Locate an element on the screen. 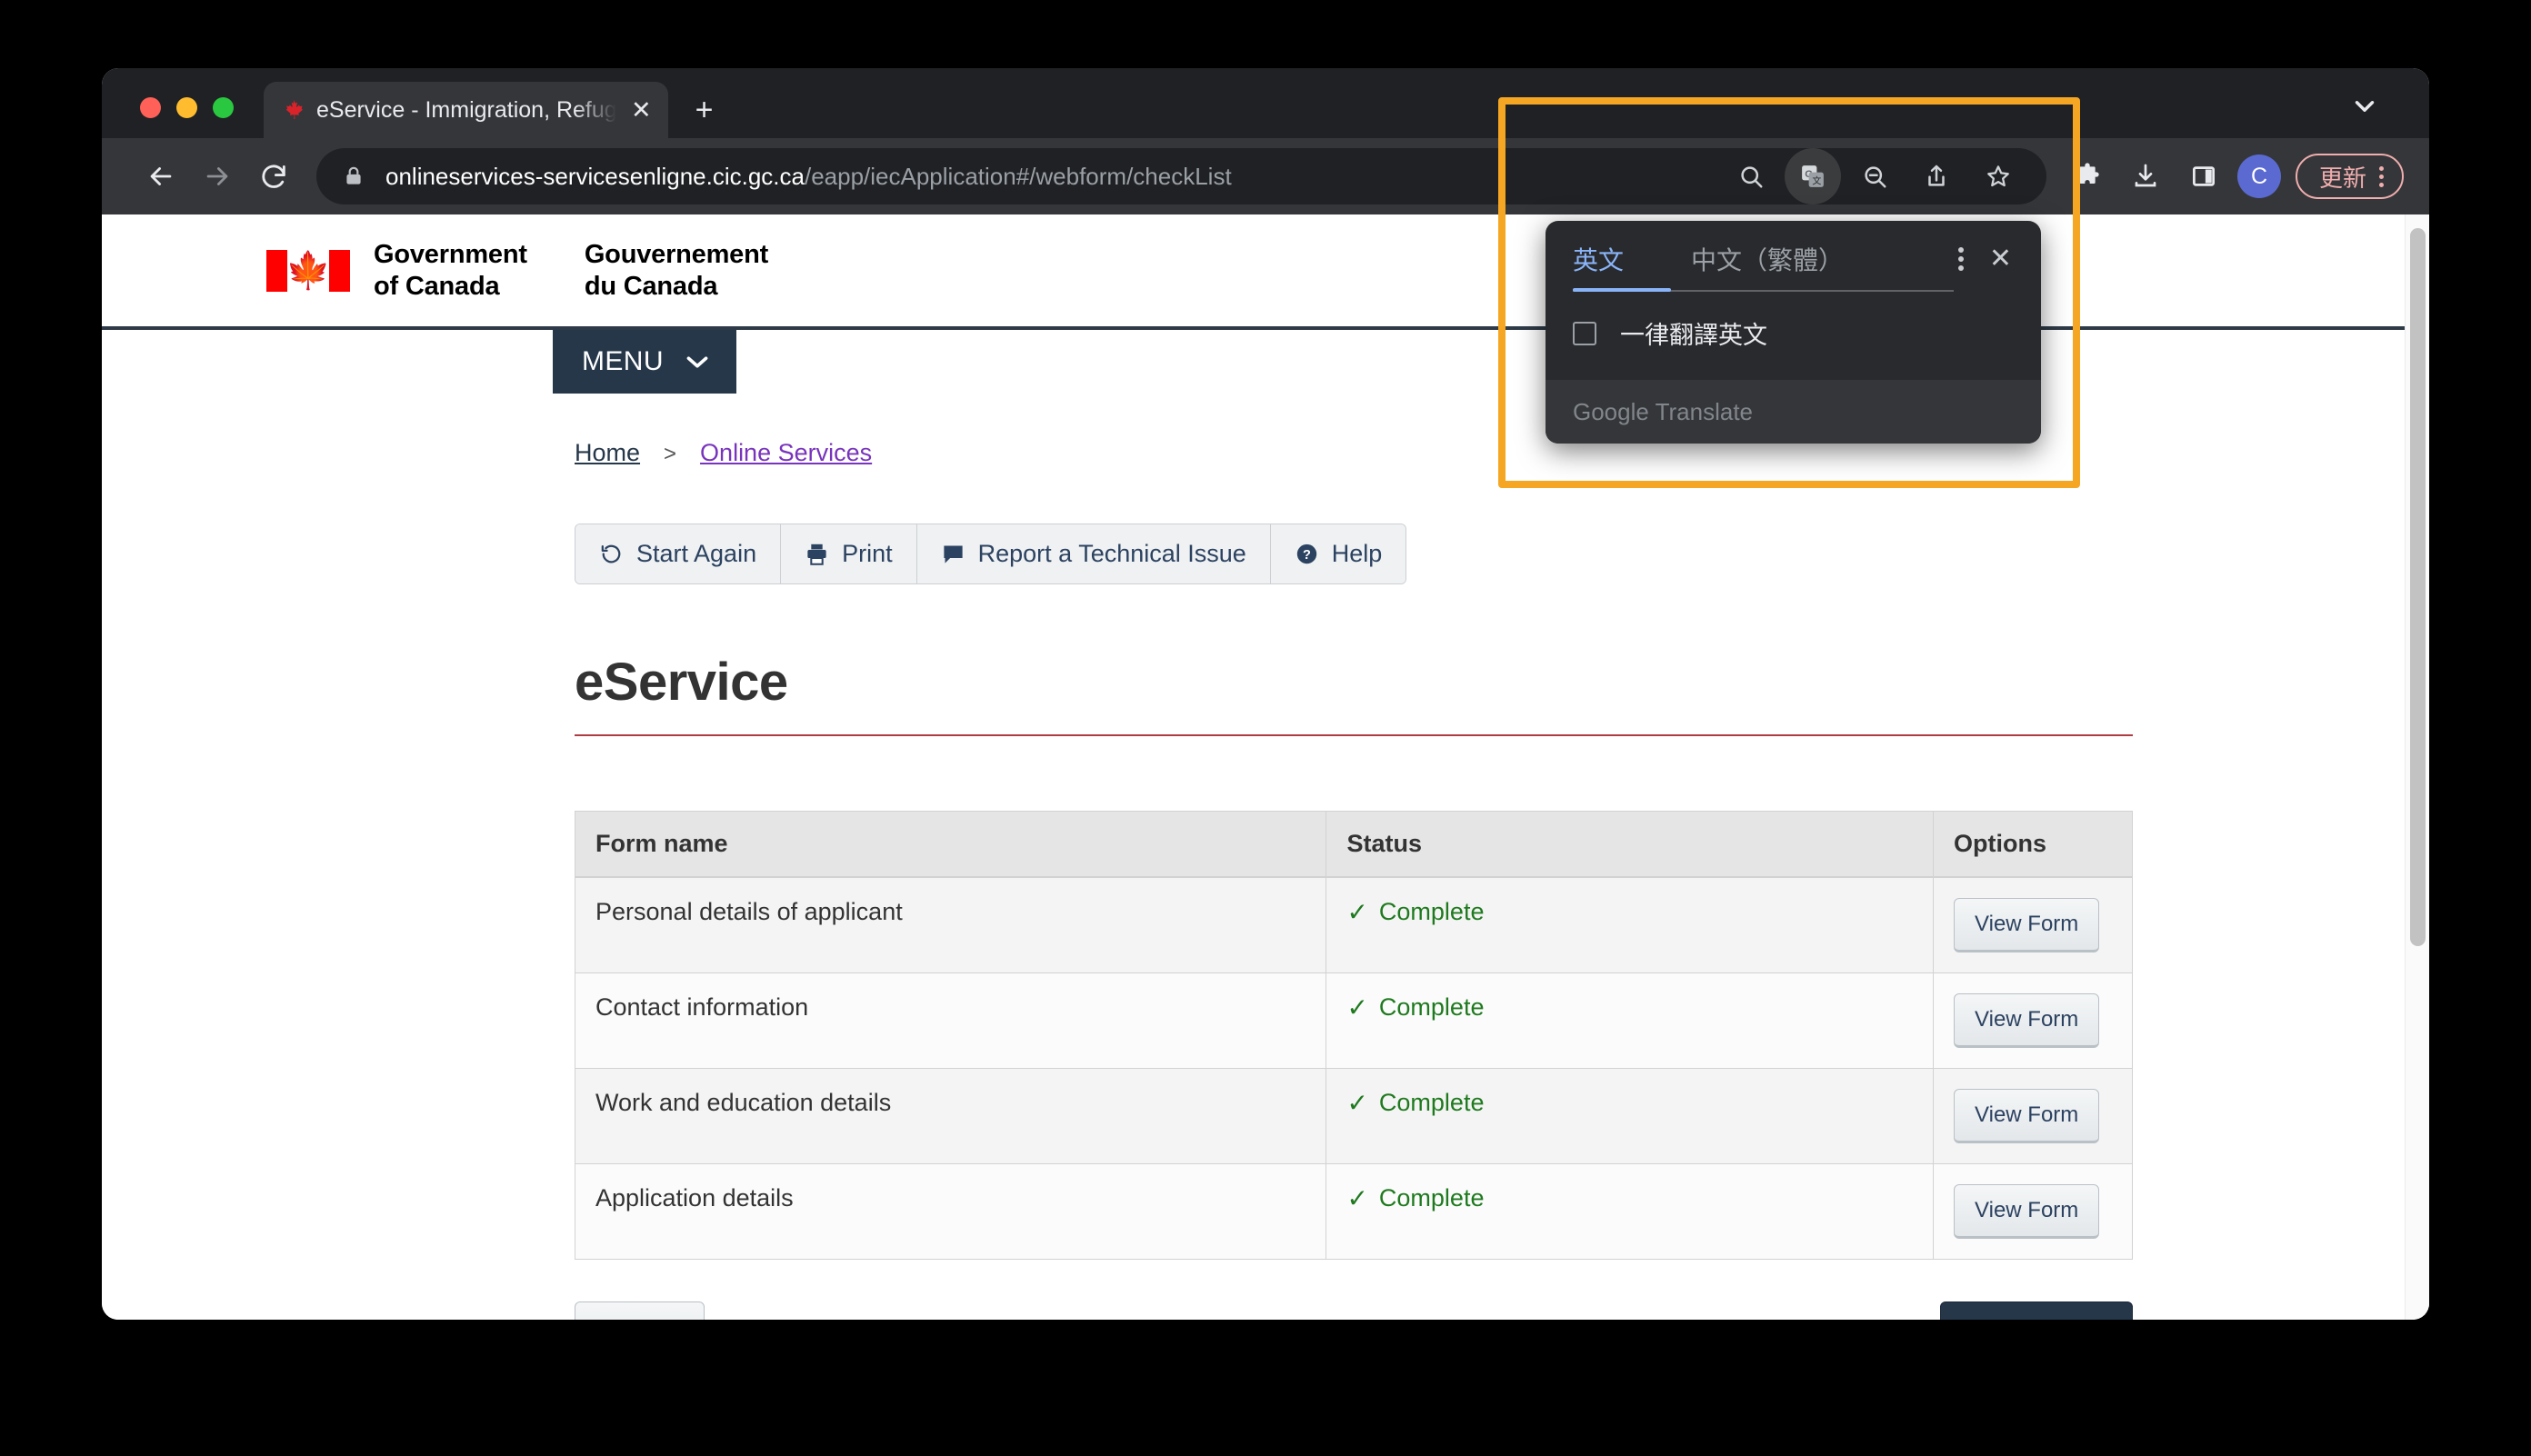 The width and height of the screenshot is (2531, 1456). page-title: eService is located at coordinates (682, 683).